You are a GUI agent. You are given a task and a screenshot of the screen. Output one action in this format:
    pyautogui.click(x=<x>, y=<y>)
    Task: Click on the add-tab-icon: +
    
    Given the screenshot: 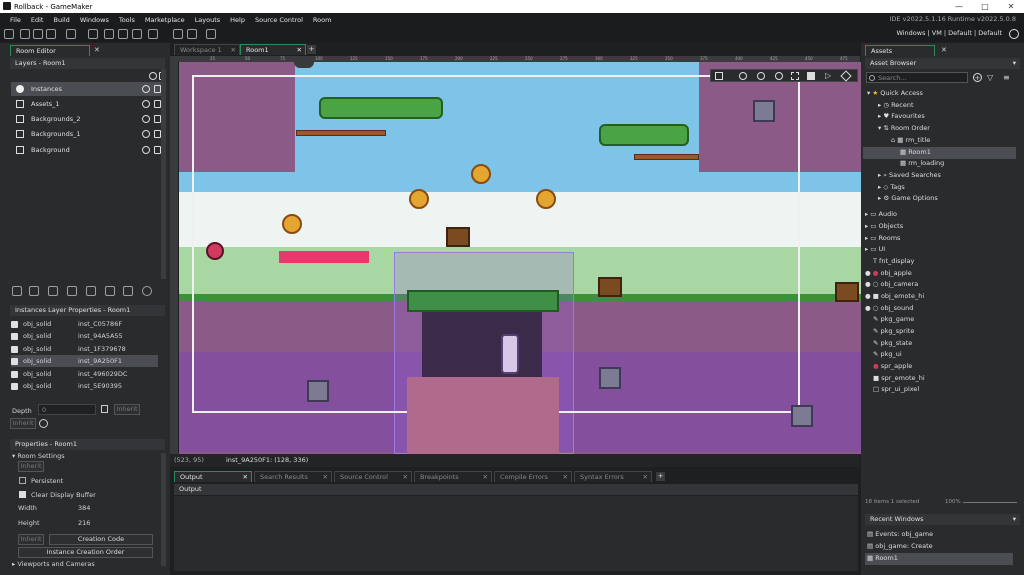 What is the action you would take?
    pyautogui.click(x=311, y=49)
    